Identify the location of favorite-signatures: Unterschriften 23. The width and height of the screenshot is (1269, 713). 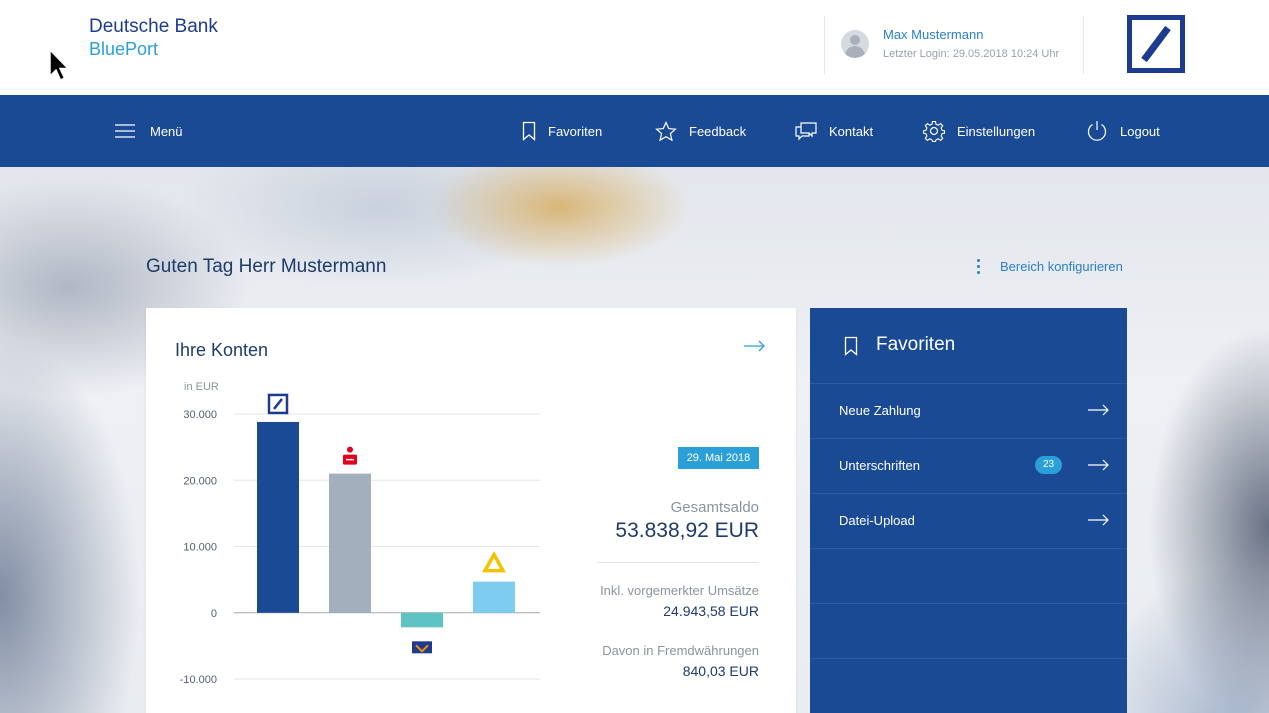
(968, 465).